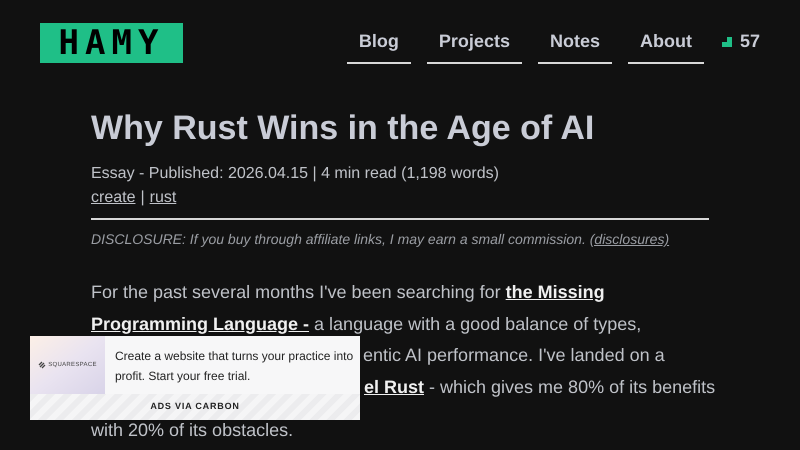  I want to click on nav-link: Blog, so click(378, 43).